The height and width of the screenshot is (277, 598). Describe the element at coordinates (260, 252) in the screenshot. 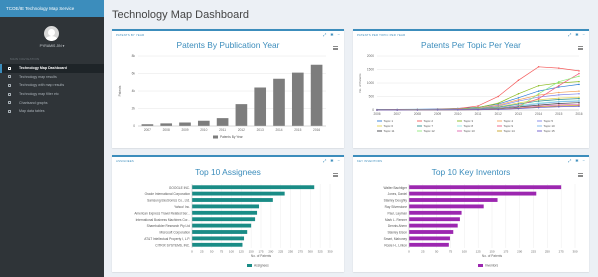

I see `x-tick-label: 175` at that location.